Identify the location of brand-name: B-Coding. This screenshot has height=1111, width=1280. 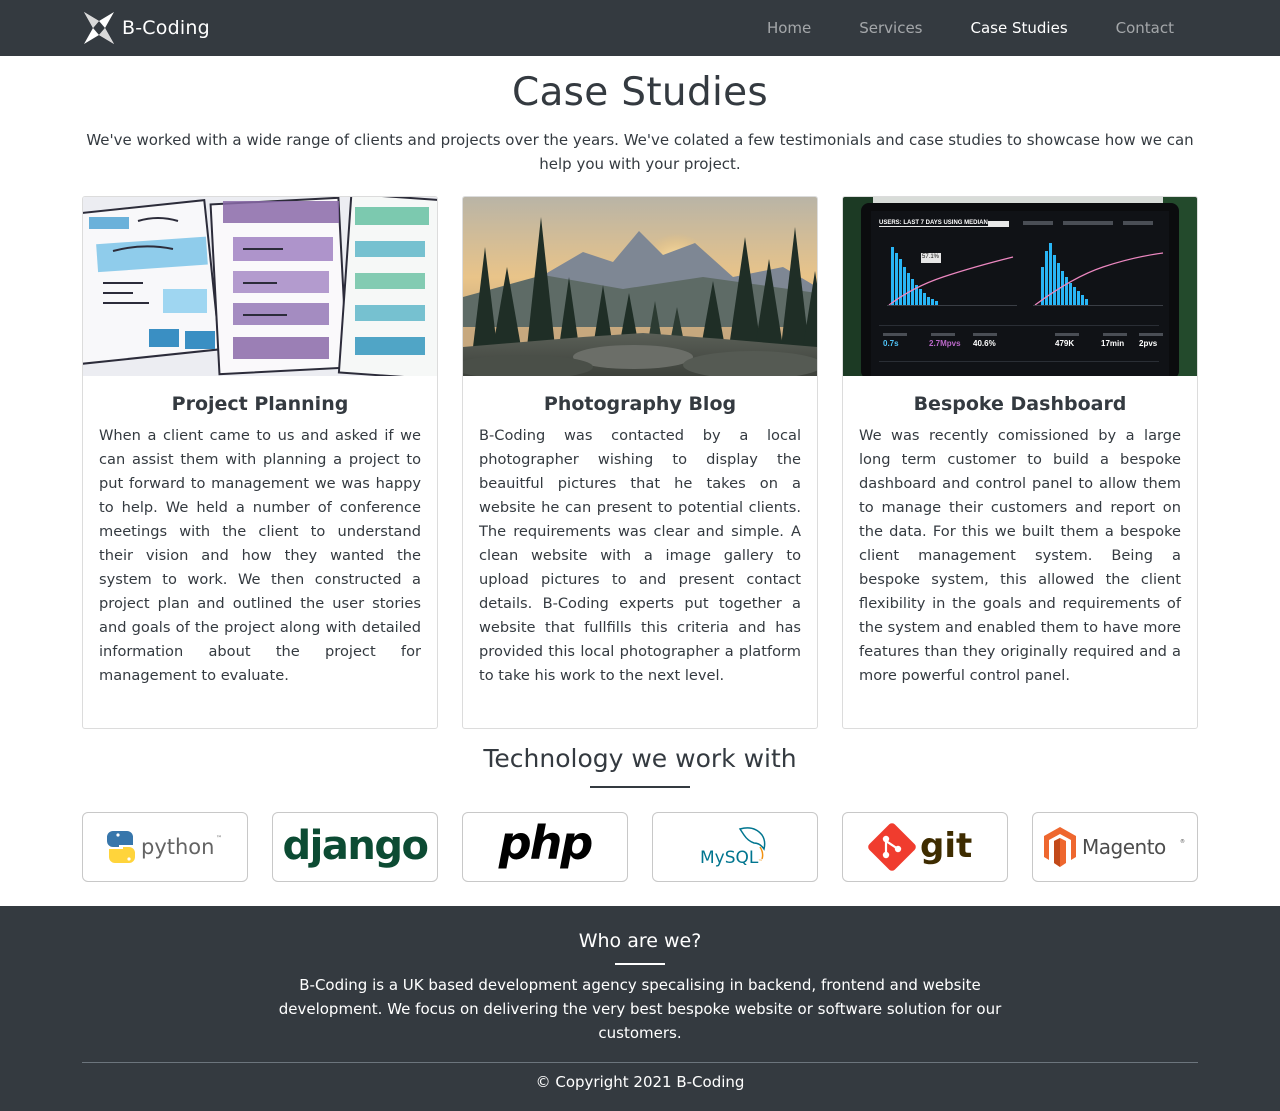
(166, 28).